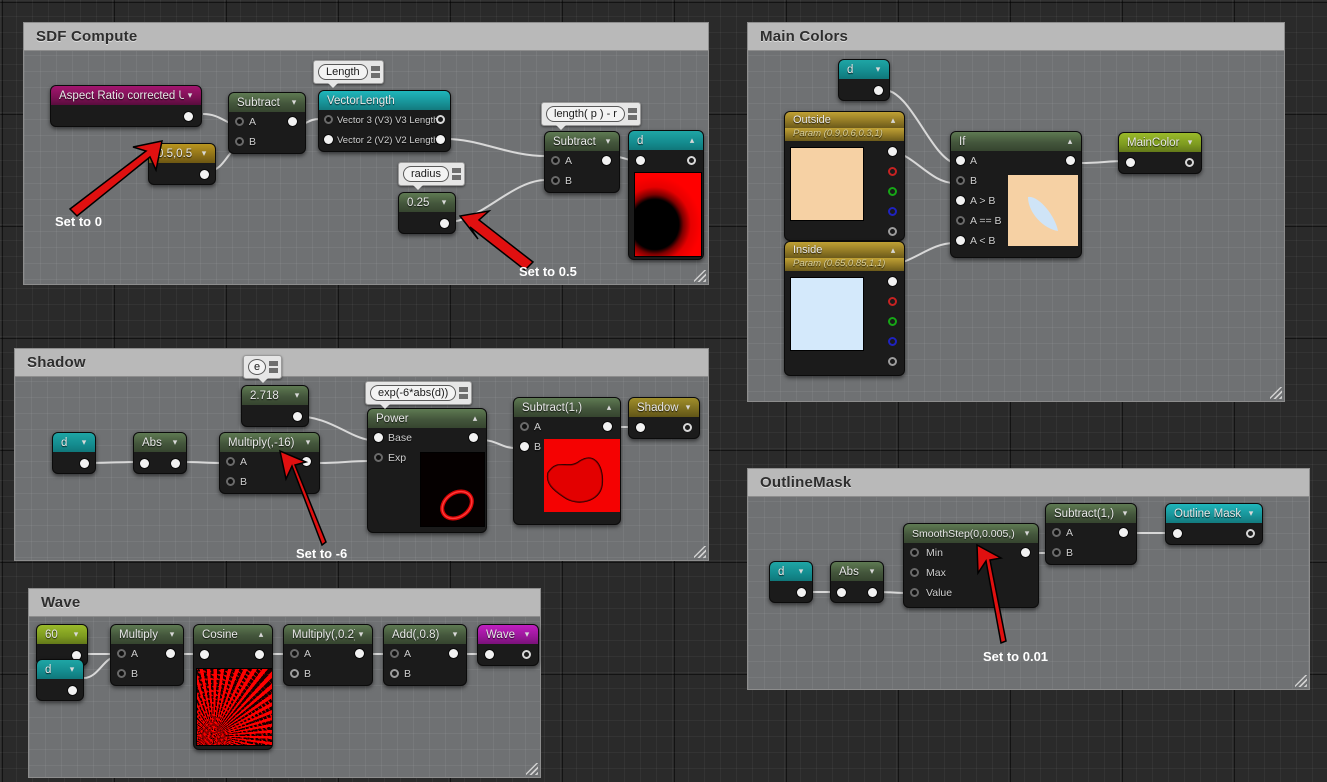 The height and width of the screenshot is (782, 1327). What do you see at coordinates (160, 453) in the screenshot?
I see `node-abs-shadow: Abs ▾` at bounding box center [160, 453].